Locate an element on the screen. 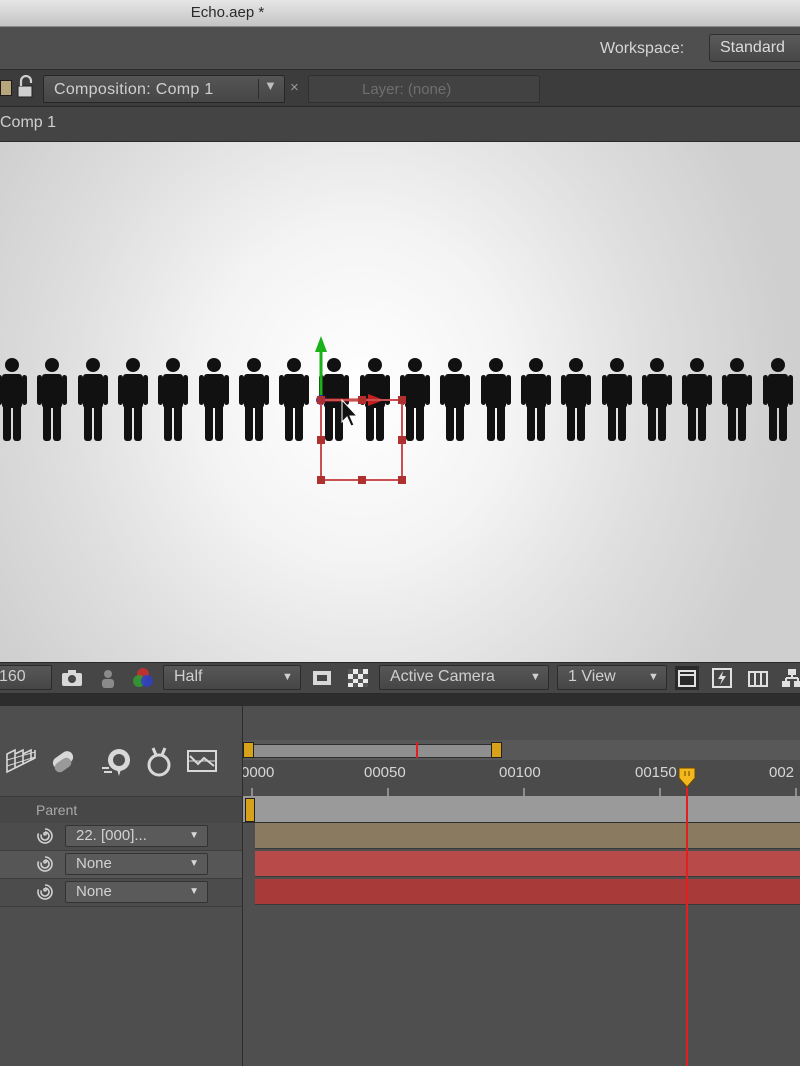 The height and width of the screenshot is (1066, 800). time-ruler: 0000 00050 00100 00150 002 is located at coordinates (521, 778).